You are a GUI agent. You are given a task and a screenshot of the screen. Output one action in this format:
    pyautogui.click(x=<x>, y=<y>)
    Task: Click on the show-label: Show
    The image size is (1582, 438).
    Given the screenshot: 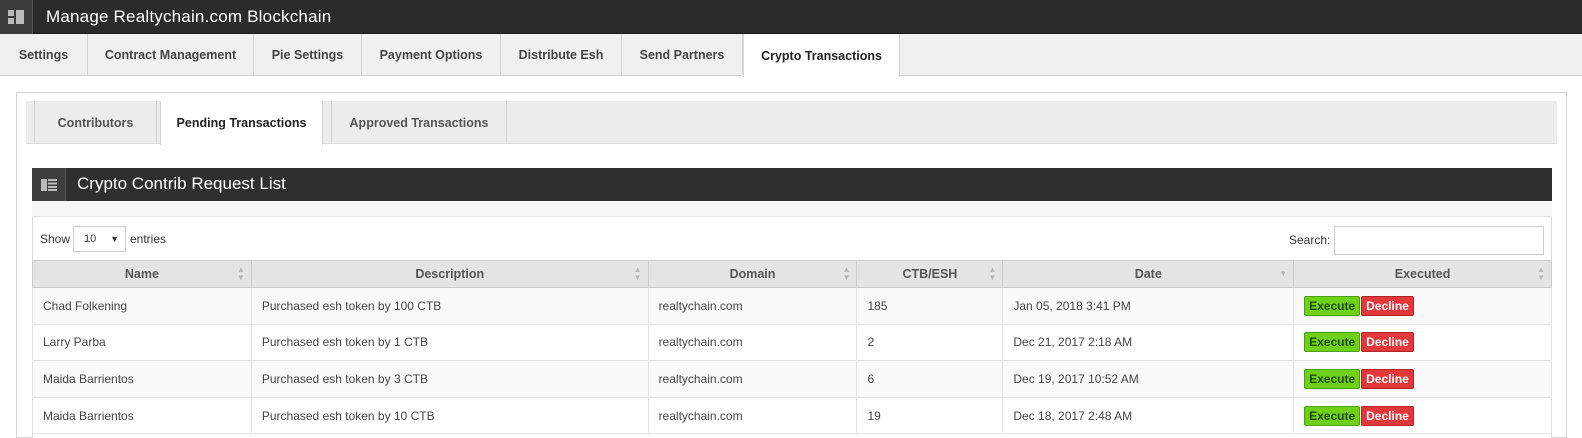 What is the action you would take?
    pyautogui.click(x=55, y=239)
    